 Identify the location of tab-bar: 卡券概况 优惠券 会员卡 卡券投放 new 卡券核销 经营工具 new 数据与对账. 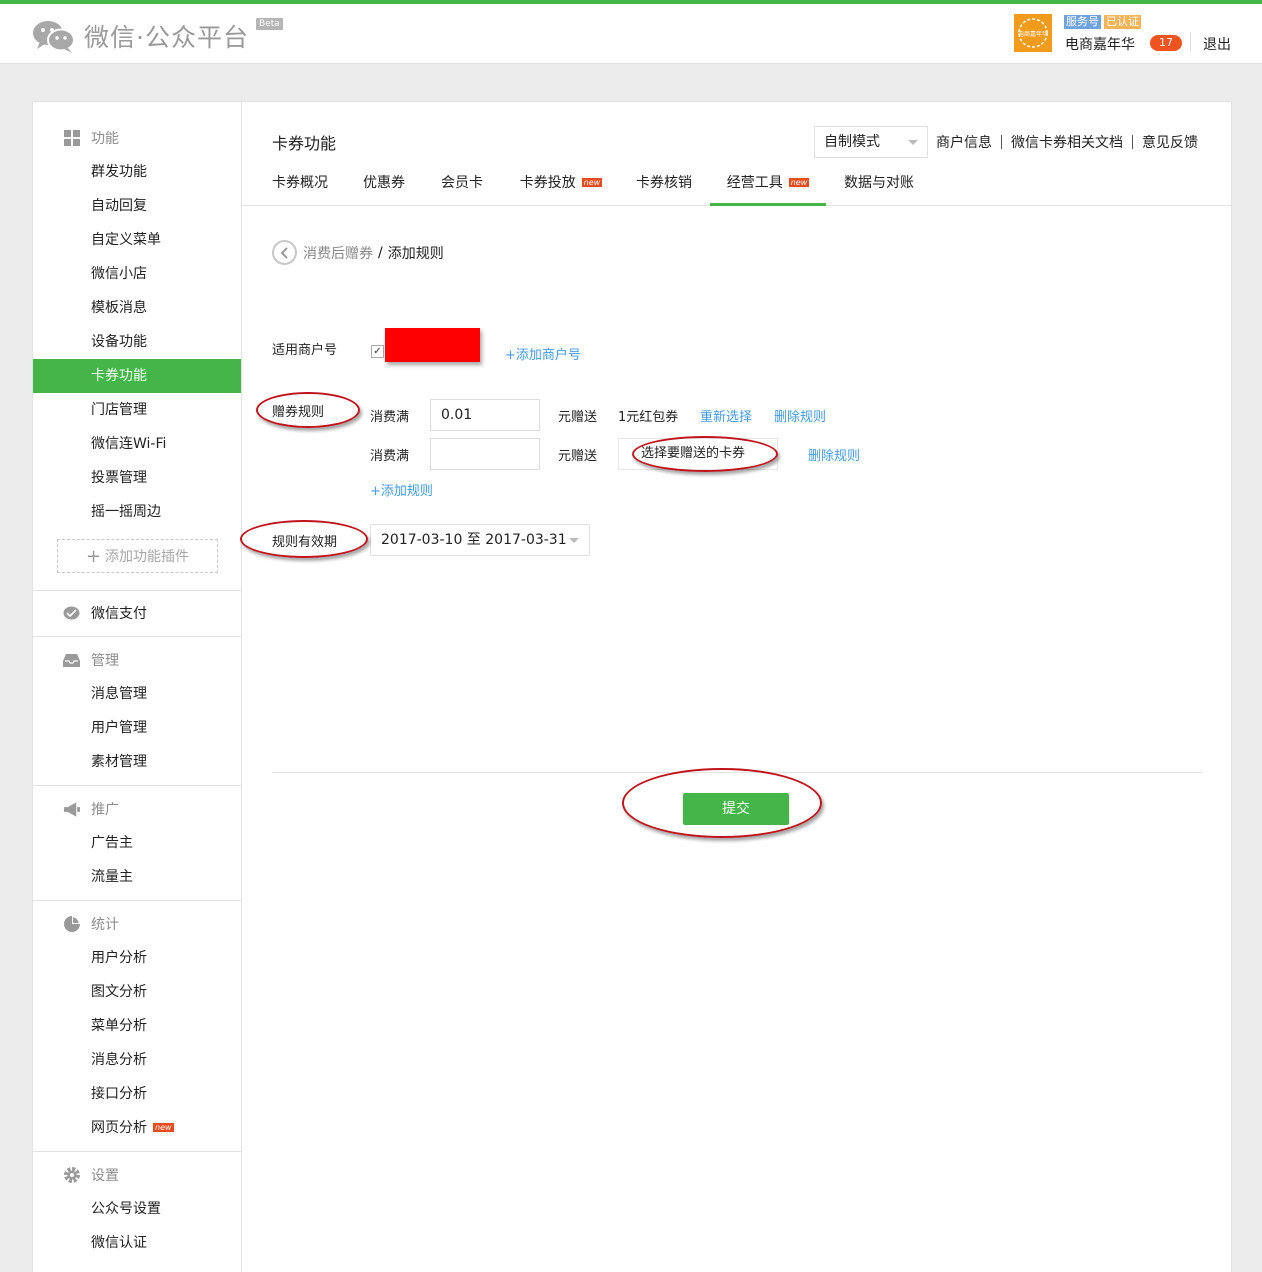
(737, 186).